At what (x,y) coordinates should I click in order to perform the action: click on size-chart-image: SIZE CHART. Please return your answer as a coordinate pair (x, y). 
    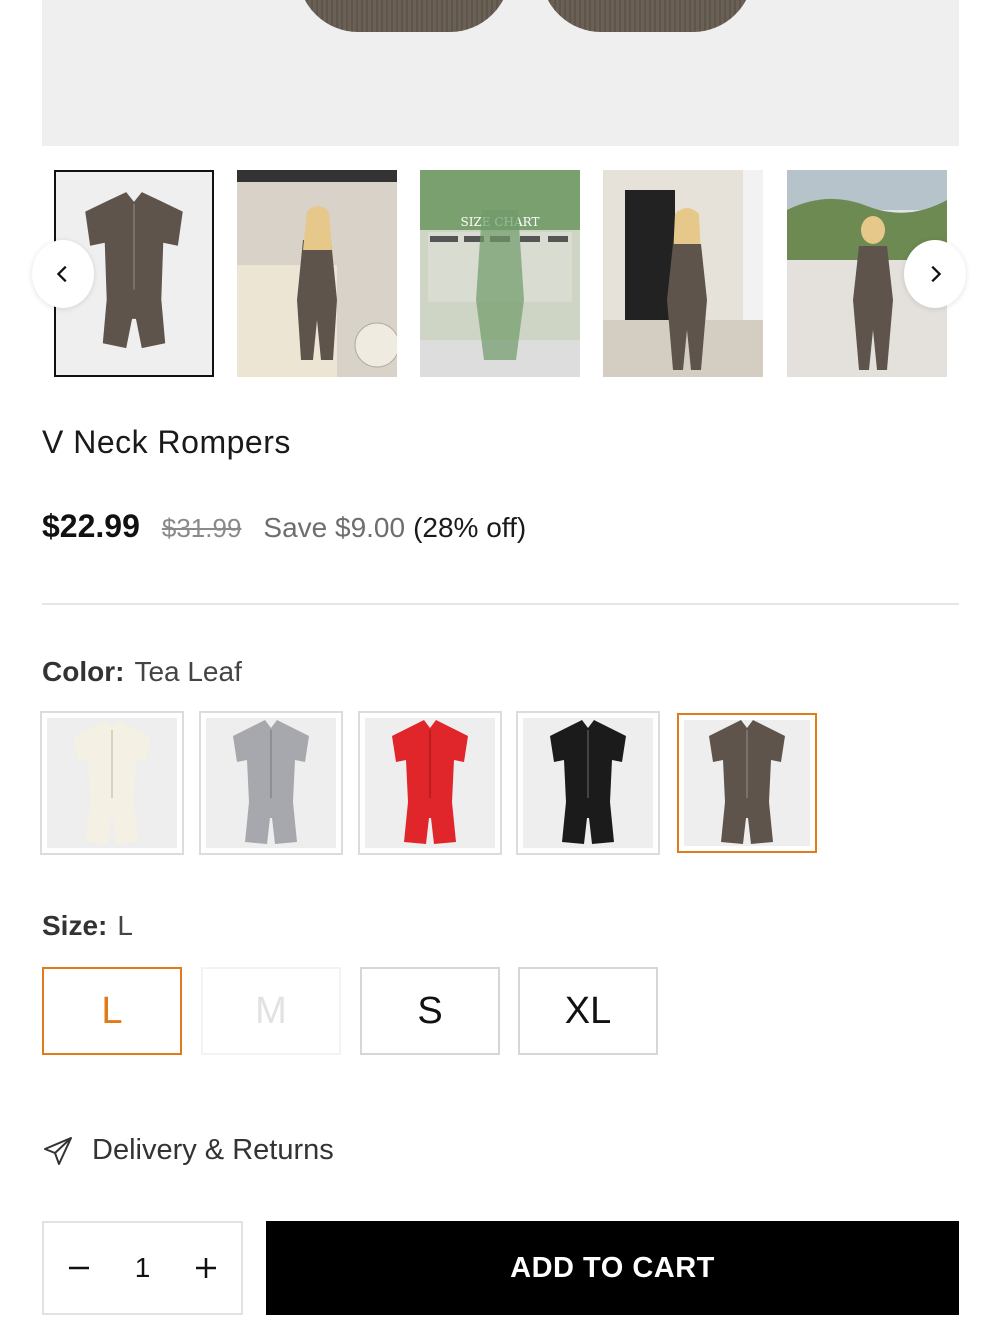
    Looking at the image, I should click on (500, 273).